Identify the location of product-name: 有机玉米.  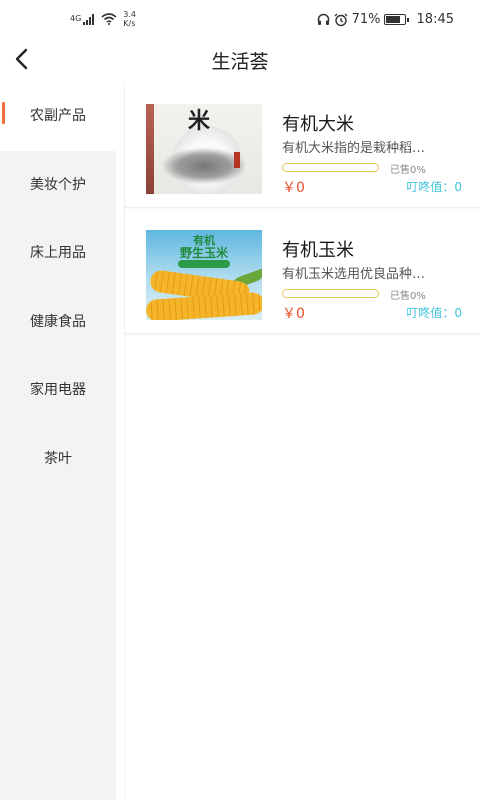
(318, 250).